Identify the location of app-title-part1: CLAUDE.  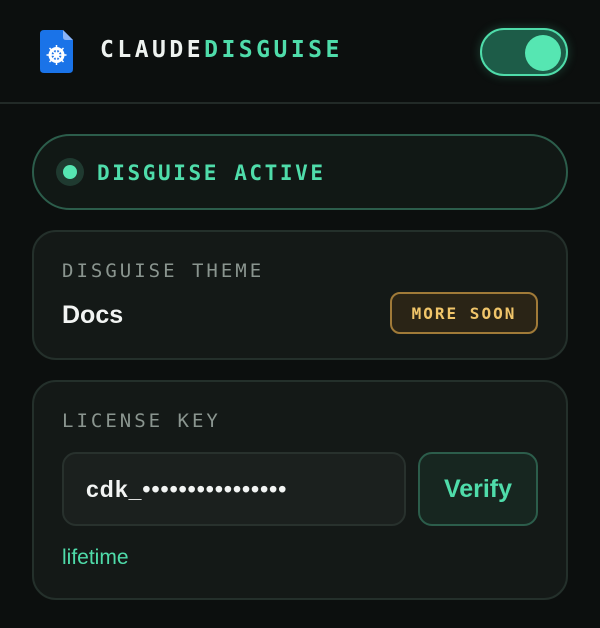
(152, 50).